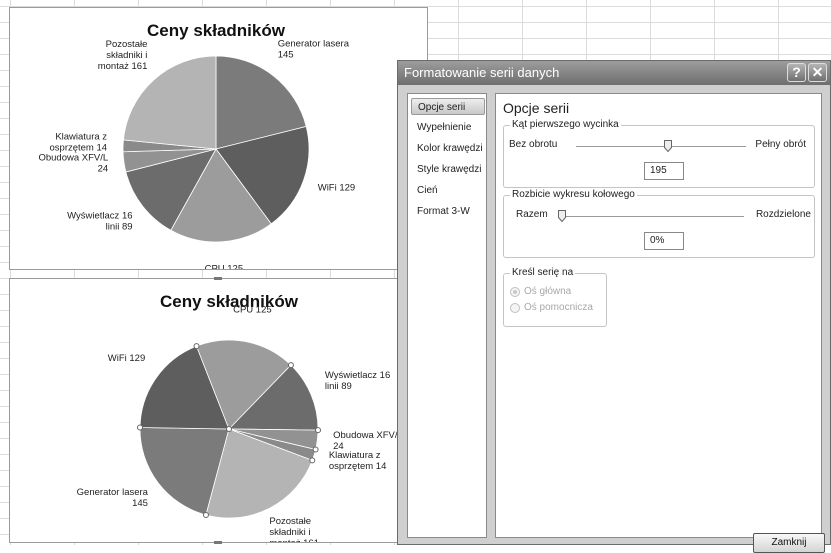  I want to click on help-icon: ?, so click(796, 72).